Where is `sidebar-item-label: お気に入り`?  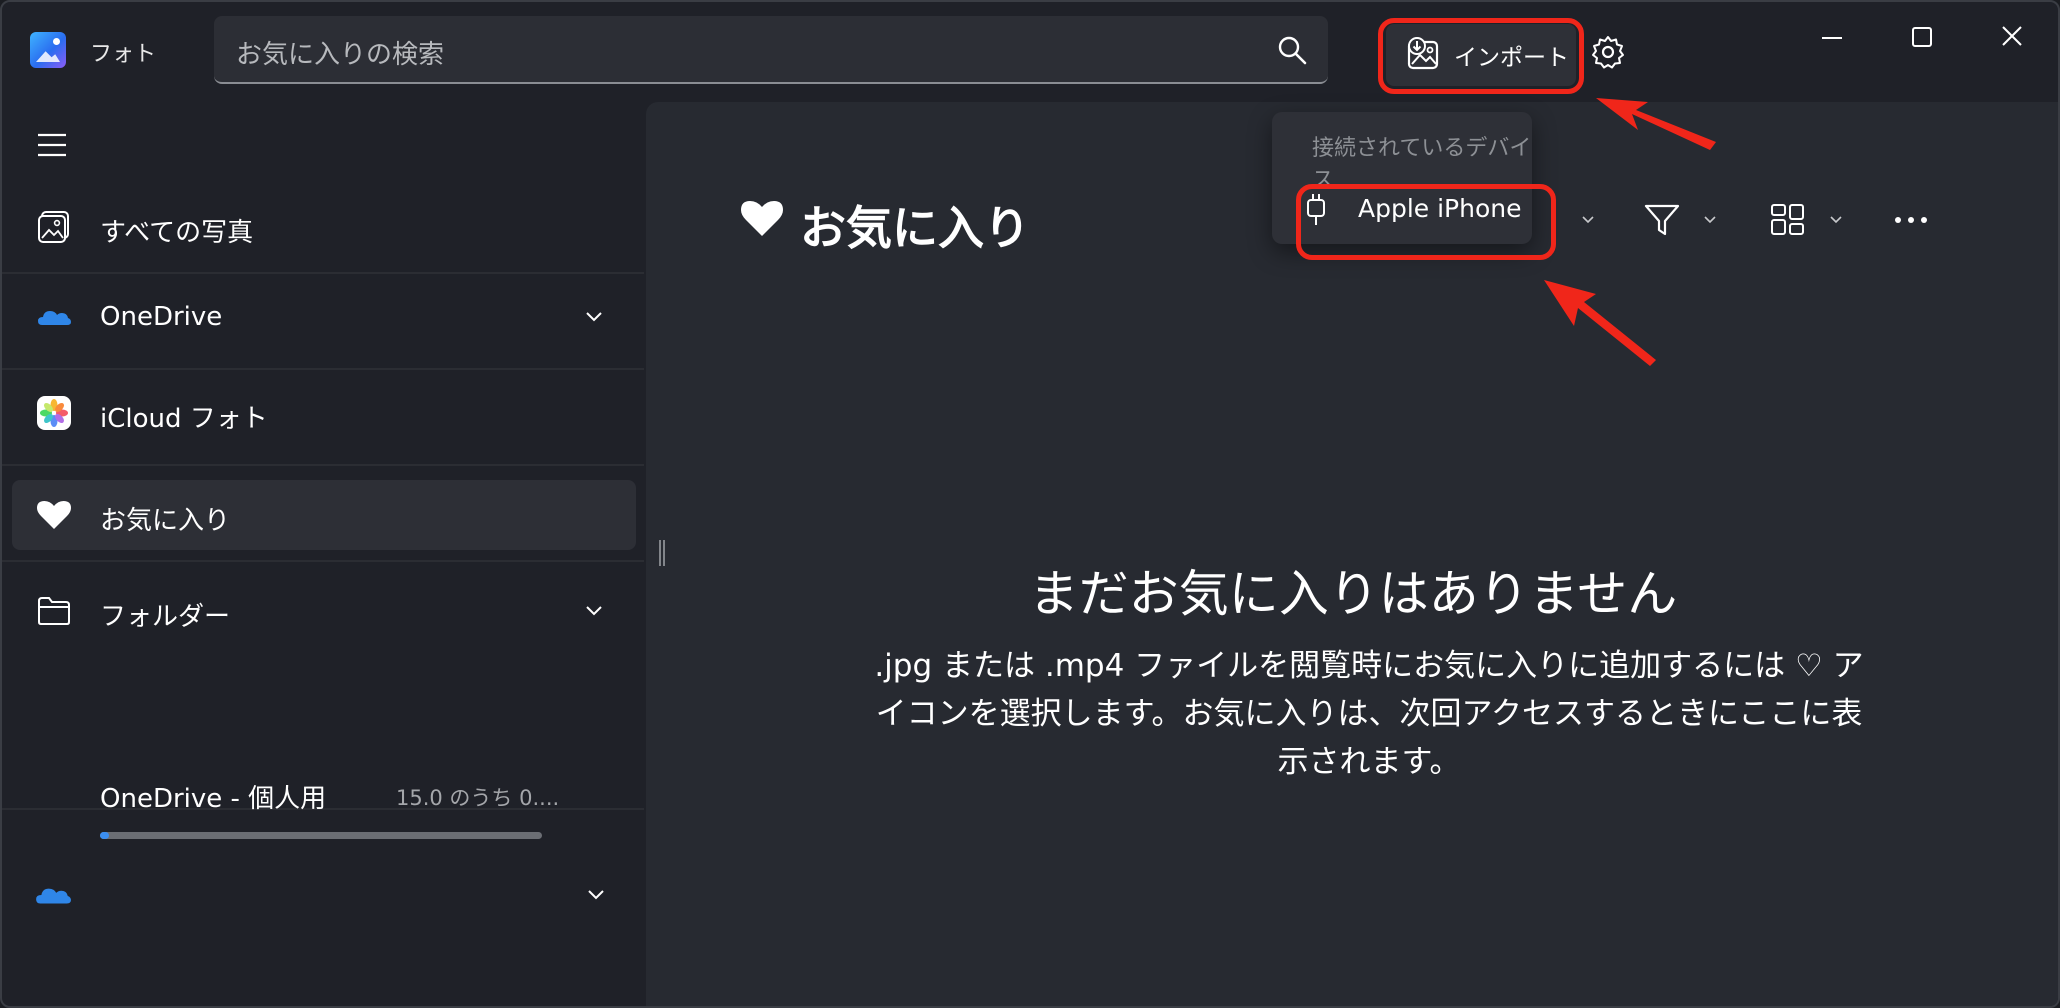
sidebar-item-label: お気に入り is located at coordinates (165, 521).